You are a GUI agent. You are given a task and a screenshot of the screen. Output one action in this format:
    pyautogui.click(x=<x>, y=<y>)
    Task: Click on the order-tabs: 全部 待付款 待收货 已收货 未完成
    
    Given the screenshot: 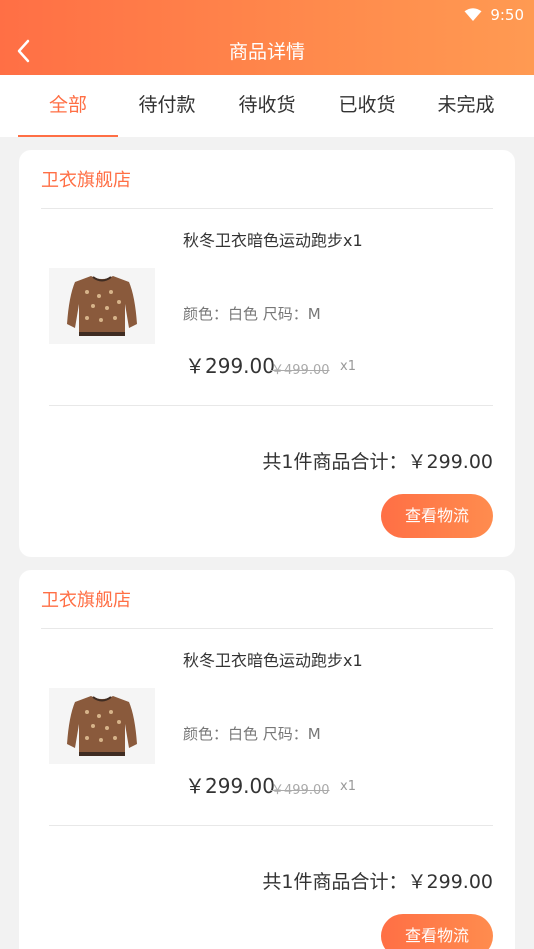 What is the action you would take?
    pyautogui.click(x=267, y=106)
    